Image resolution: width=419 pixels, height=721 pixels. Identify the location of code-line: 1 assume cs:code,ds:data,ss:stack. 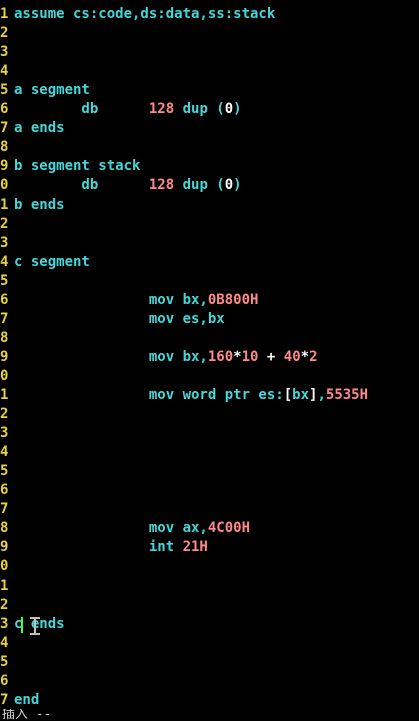
(209, 14).